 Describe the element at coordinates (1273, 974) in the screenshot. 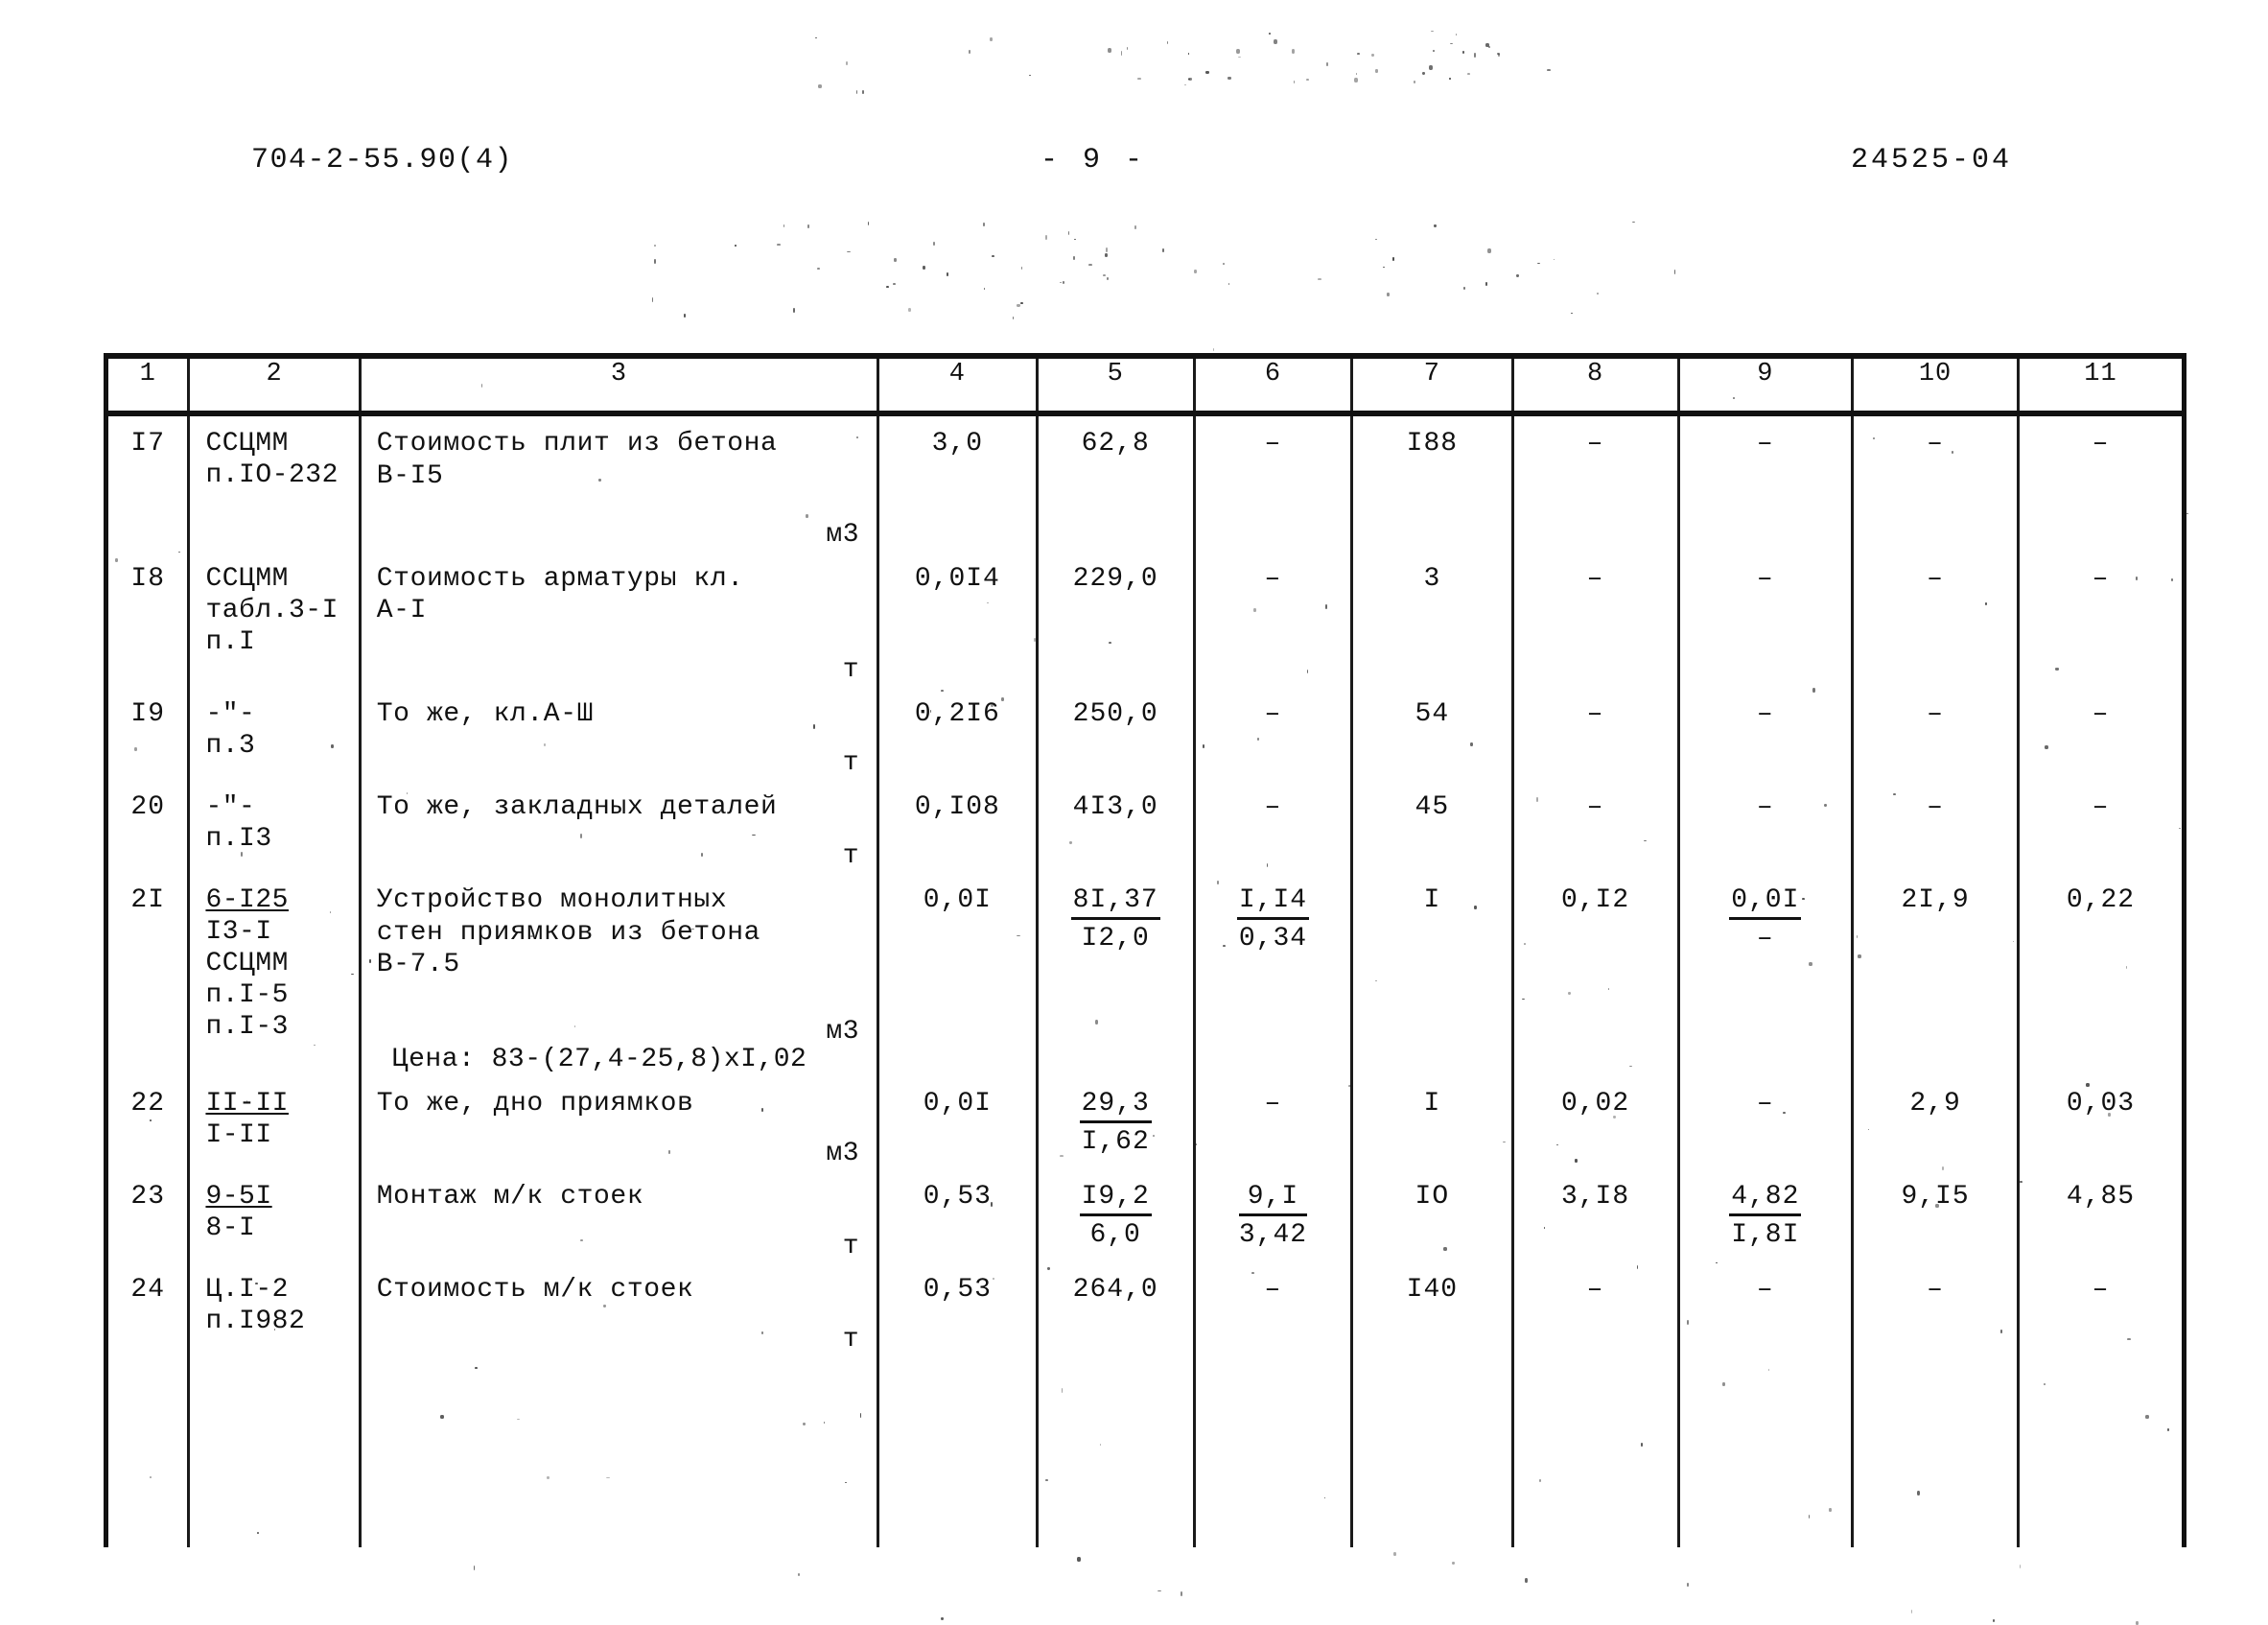

I see `row-labor-rate: I,I4 0,34` at that location.